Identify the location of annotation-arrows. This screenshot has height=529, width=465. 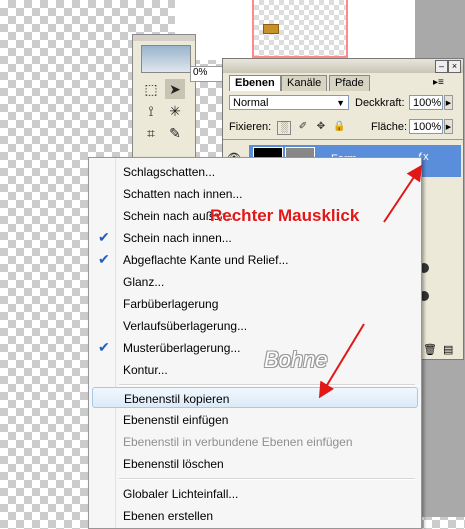
(370, 281).